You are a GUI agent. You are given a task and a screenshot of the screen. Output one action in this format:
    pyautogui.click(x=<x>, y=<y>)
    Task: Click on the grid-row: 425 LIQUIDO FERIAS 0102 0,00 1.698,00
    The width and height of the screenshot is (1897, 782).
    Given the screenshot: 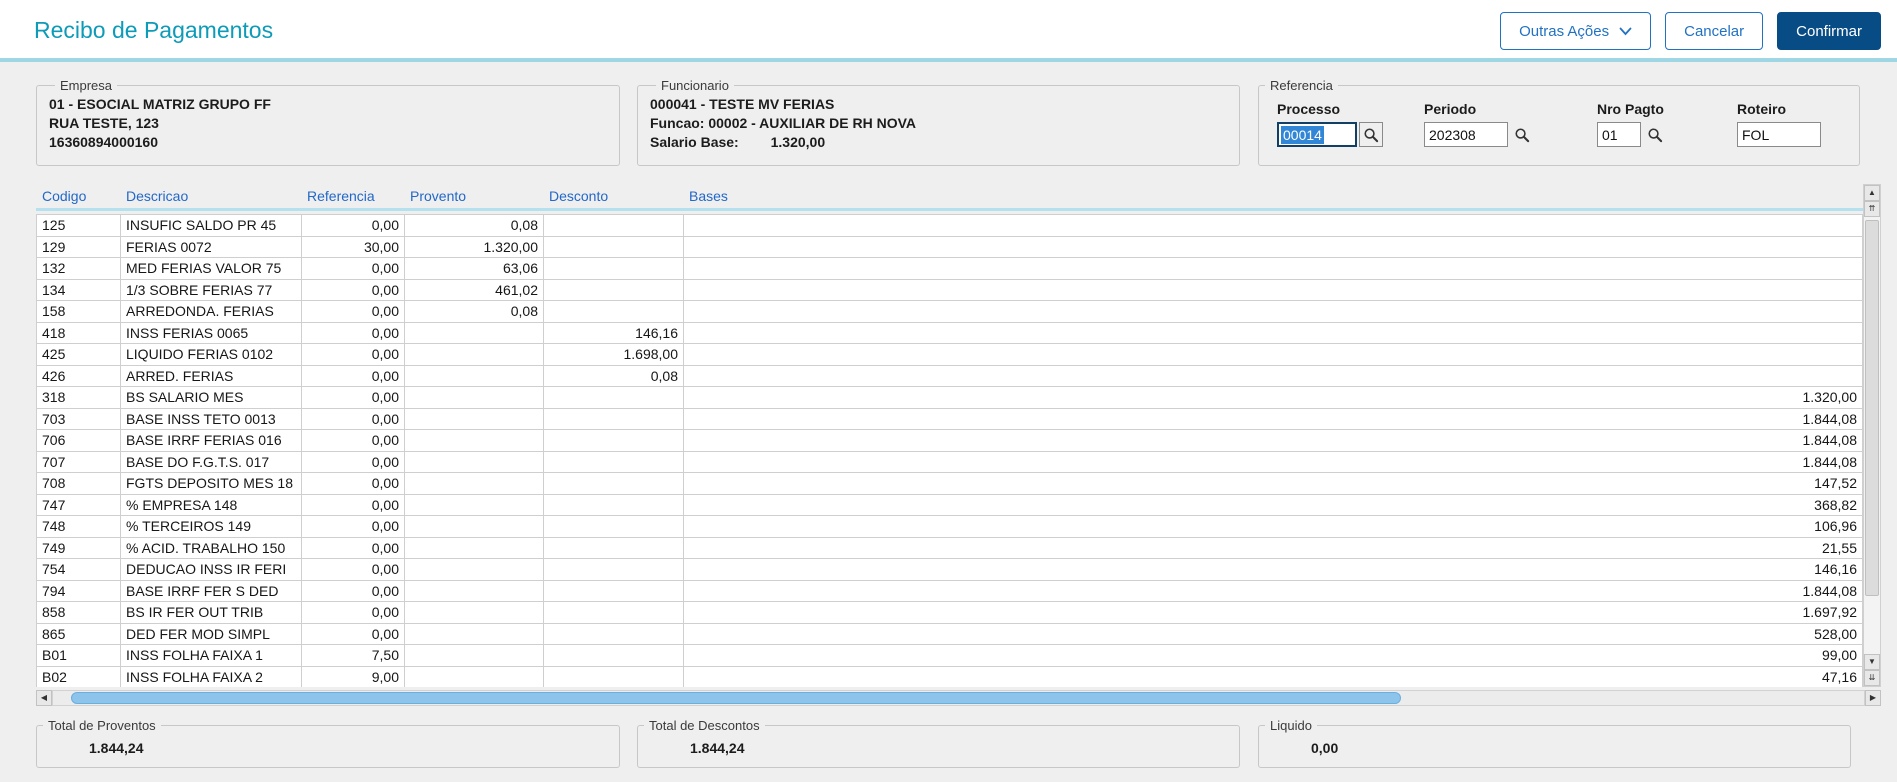 What is the action you would take?
    pyautogui.click(x=950, y=355)
    